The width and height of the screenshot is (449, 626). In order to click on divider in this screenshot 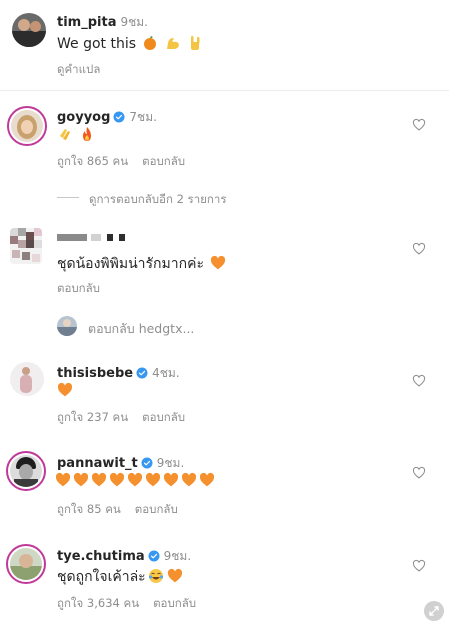, I will do `click(224, 90)`.